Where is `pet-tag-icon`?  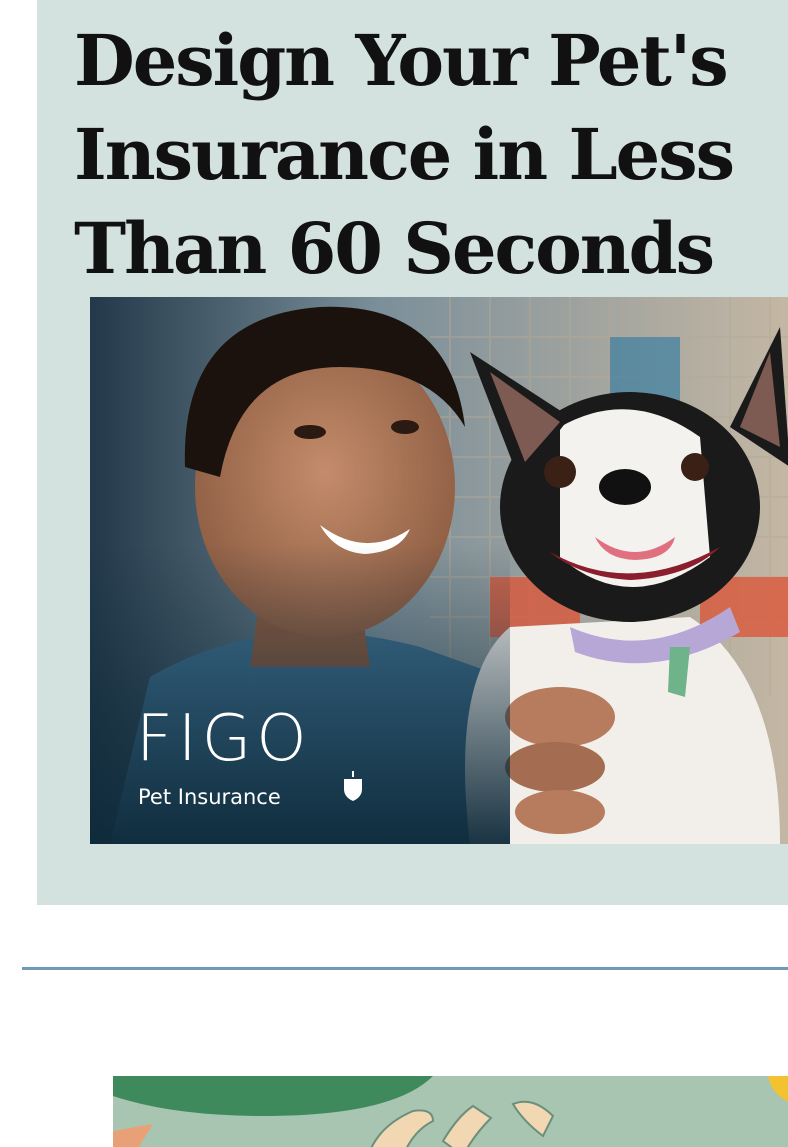 pet-tag-icon is located at coordinates (353, 786).